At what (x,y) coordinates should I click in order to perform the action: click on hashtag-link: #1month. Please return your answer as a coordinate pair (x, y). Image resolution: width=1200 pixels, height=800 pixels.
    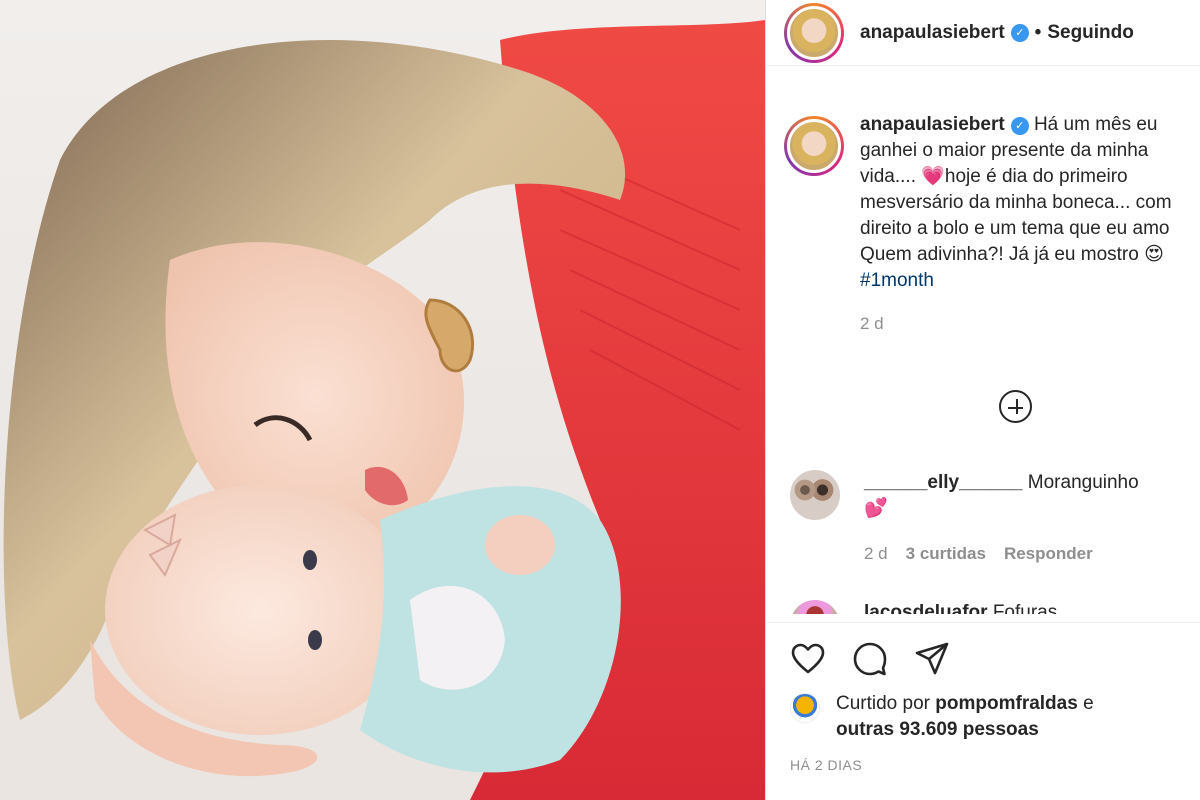
    Looking at the image, I should click on (1030, 281).